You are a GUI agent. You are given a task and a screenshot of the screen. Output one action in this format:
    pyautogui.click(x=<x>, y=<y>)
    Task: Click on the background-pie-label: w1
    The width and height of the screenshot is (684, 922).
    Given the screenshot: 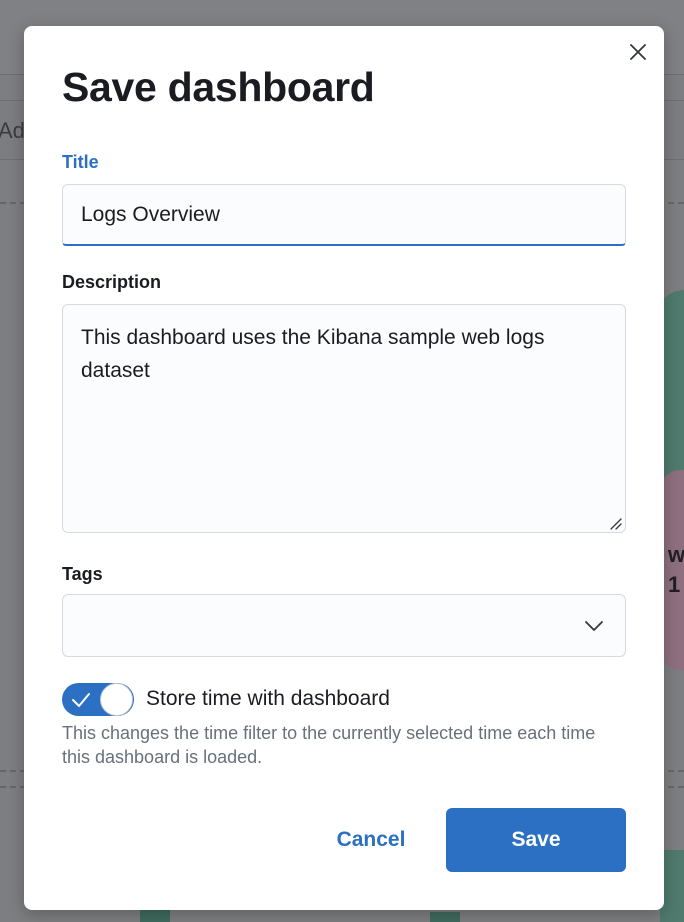 What is the action you would take?
    pyautogui.click(x=676, y=569)
    